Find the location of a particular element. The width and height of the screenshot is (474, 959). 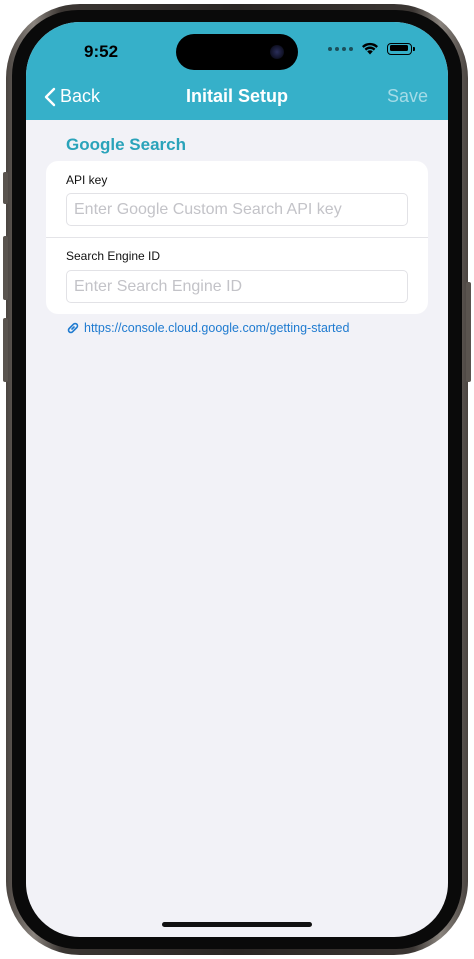

wifi-icon is located at coordinates (370, 48).